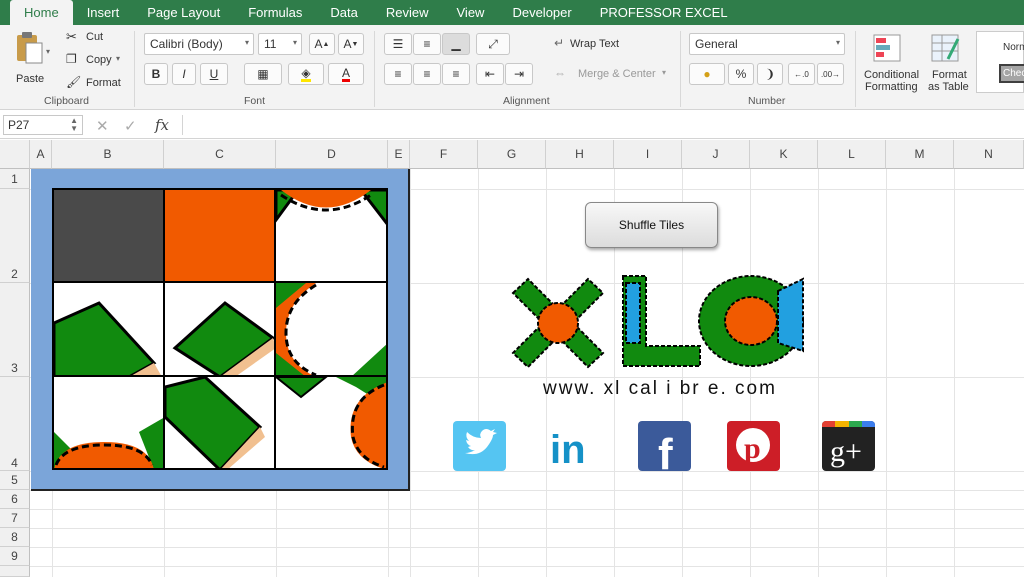 The width and height of the screenshot is (1024, 577). I want to click on pinterest-icon: p, so click(753, 446).